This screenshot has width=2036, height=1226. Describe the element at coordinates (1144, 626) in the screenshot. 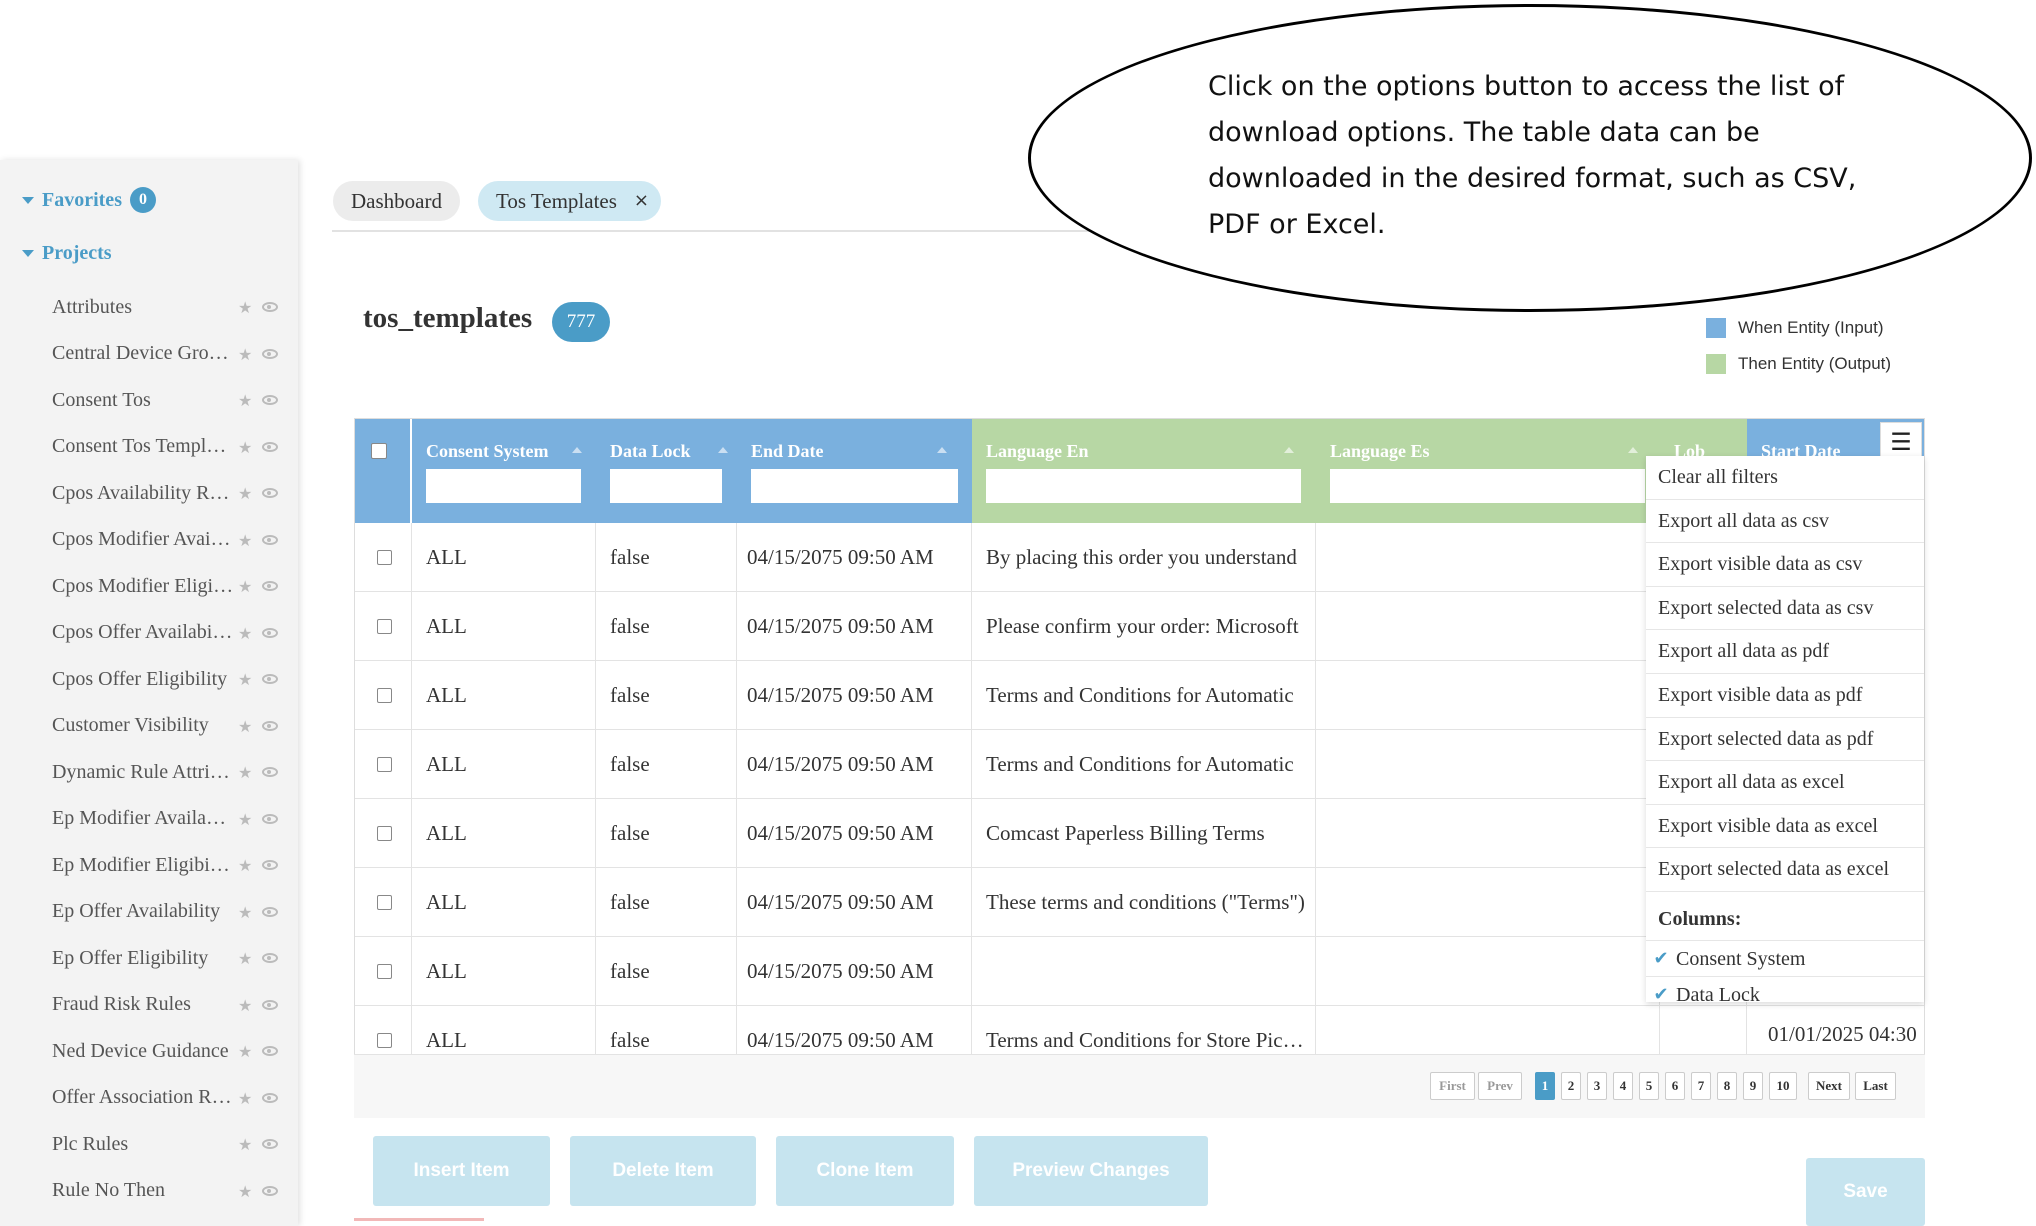

I see `cell-language-en: Please confirm your order: Microsoft` at that location.